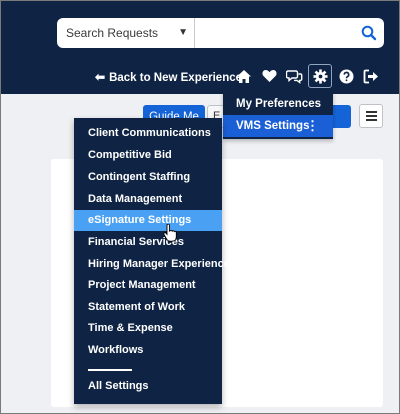 Image resolution: width=400 pixels, height=414 pixels. I want to click on settings-dropdown: My Preferences VMS Settings ⋮, so click(278, 114).